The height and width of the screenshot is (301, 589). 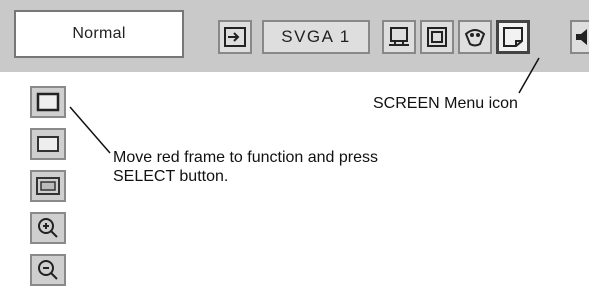 I want to click on wide-icon, so click(x=48, y=186).